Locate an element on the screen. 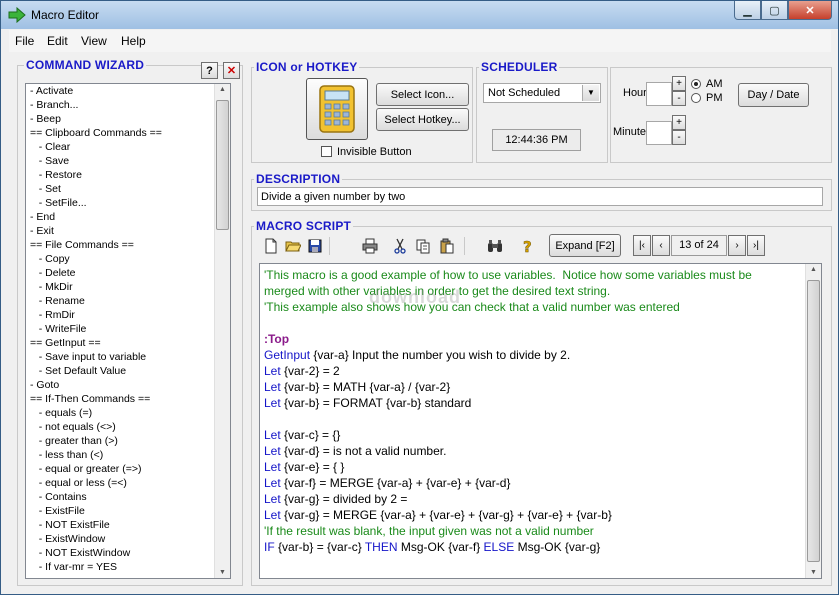 The image size is (839, 595). command-list-item: - Set is located at coordinates (128, 189).